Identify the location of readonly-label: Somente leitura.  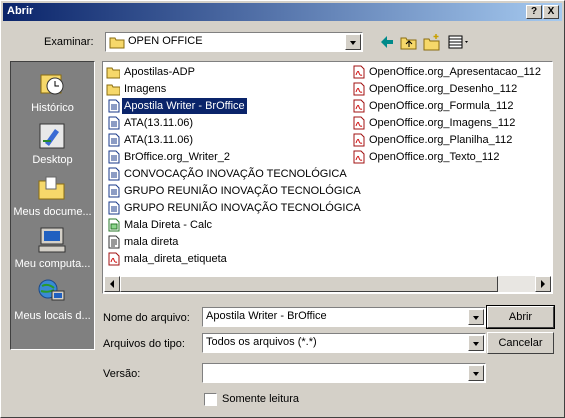
(261, 399).